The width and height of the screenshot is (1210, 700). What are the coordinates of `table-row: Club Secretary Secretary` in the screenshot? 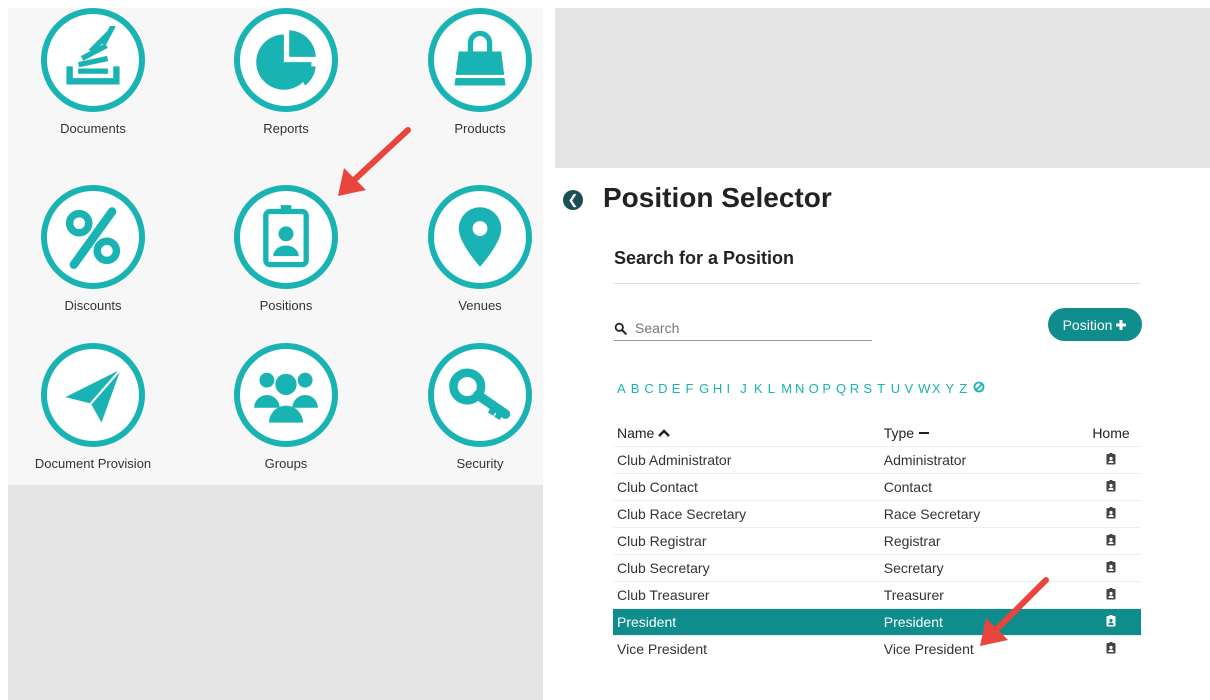 It's located at (877, 568).